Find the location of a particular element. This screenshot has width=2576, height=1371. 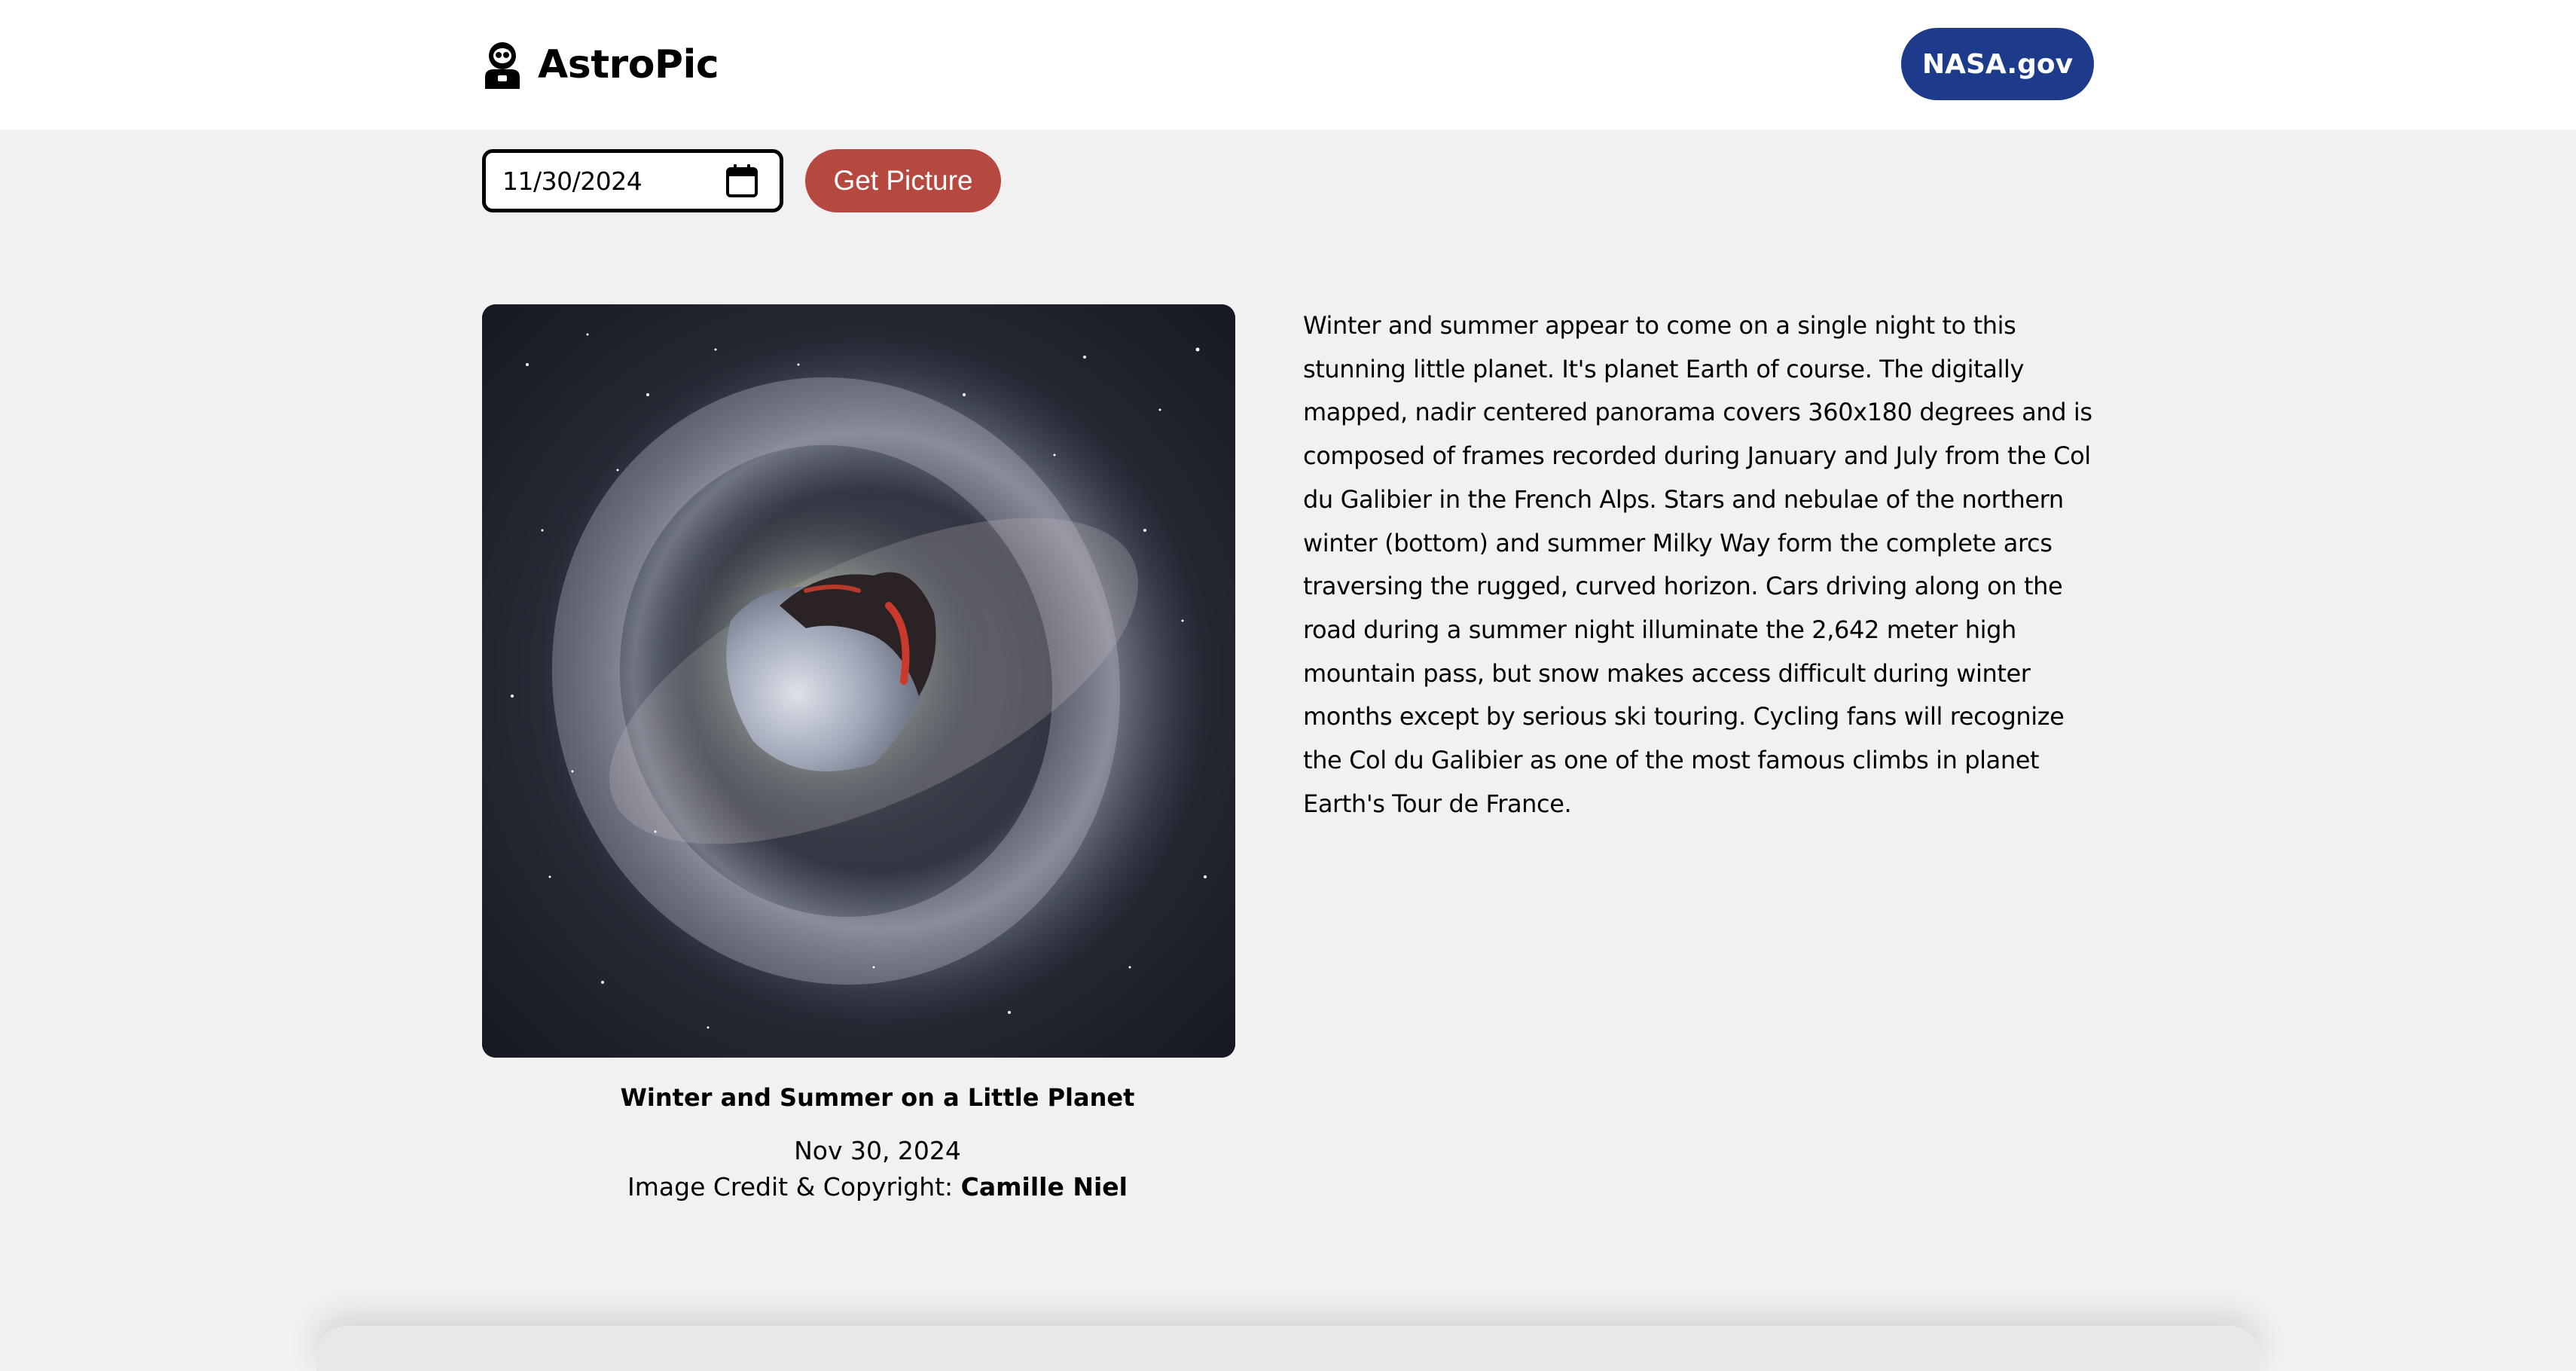

apod-date: Nov 30, 2024 is located at coordinates (878, 1150).